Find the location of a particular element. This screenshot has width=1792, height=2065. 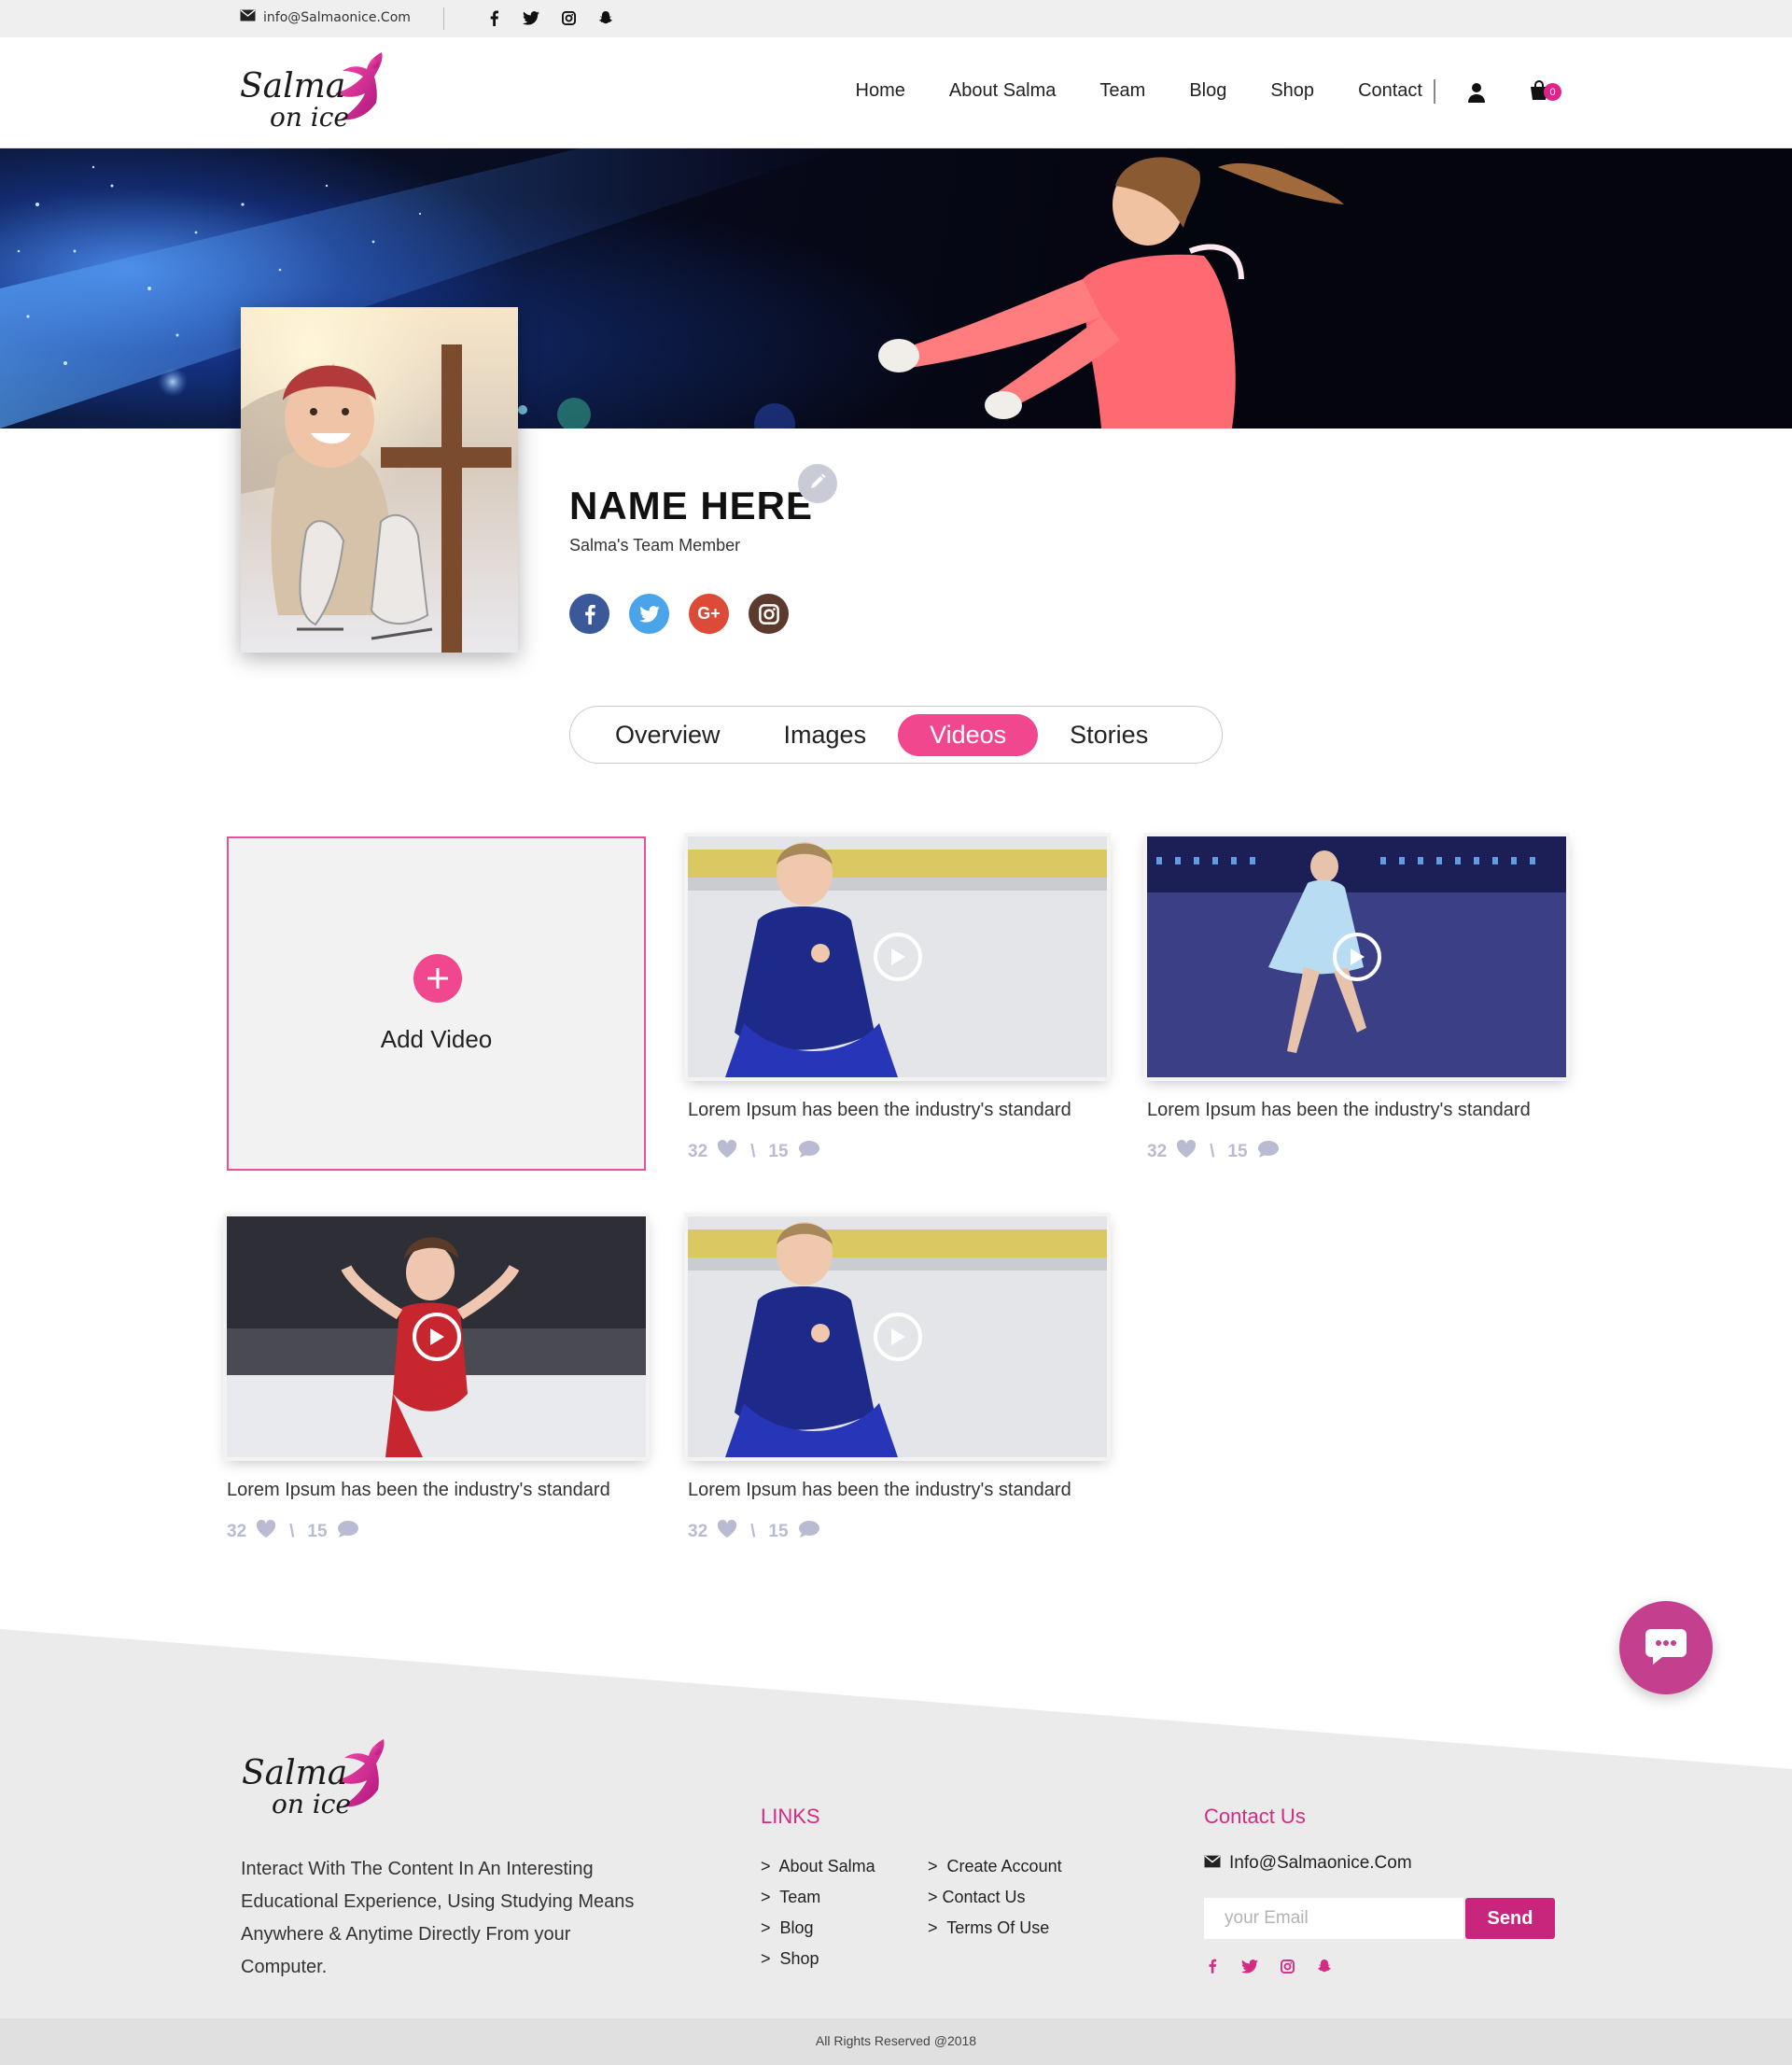

footer-link-contact-us: > Contact Us is located at coordinates (995, 1897).